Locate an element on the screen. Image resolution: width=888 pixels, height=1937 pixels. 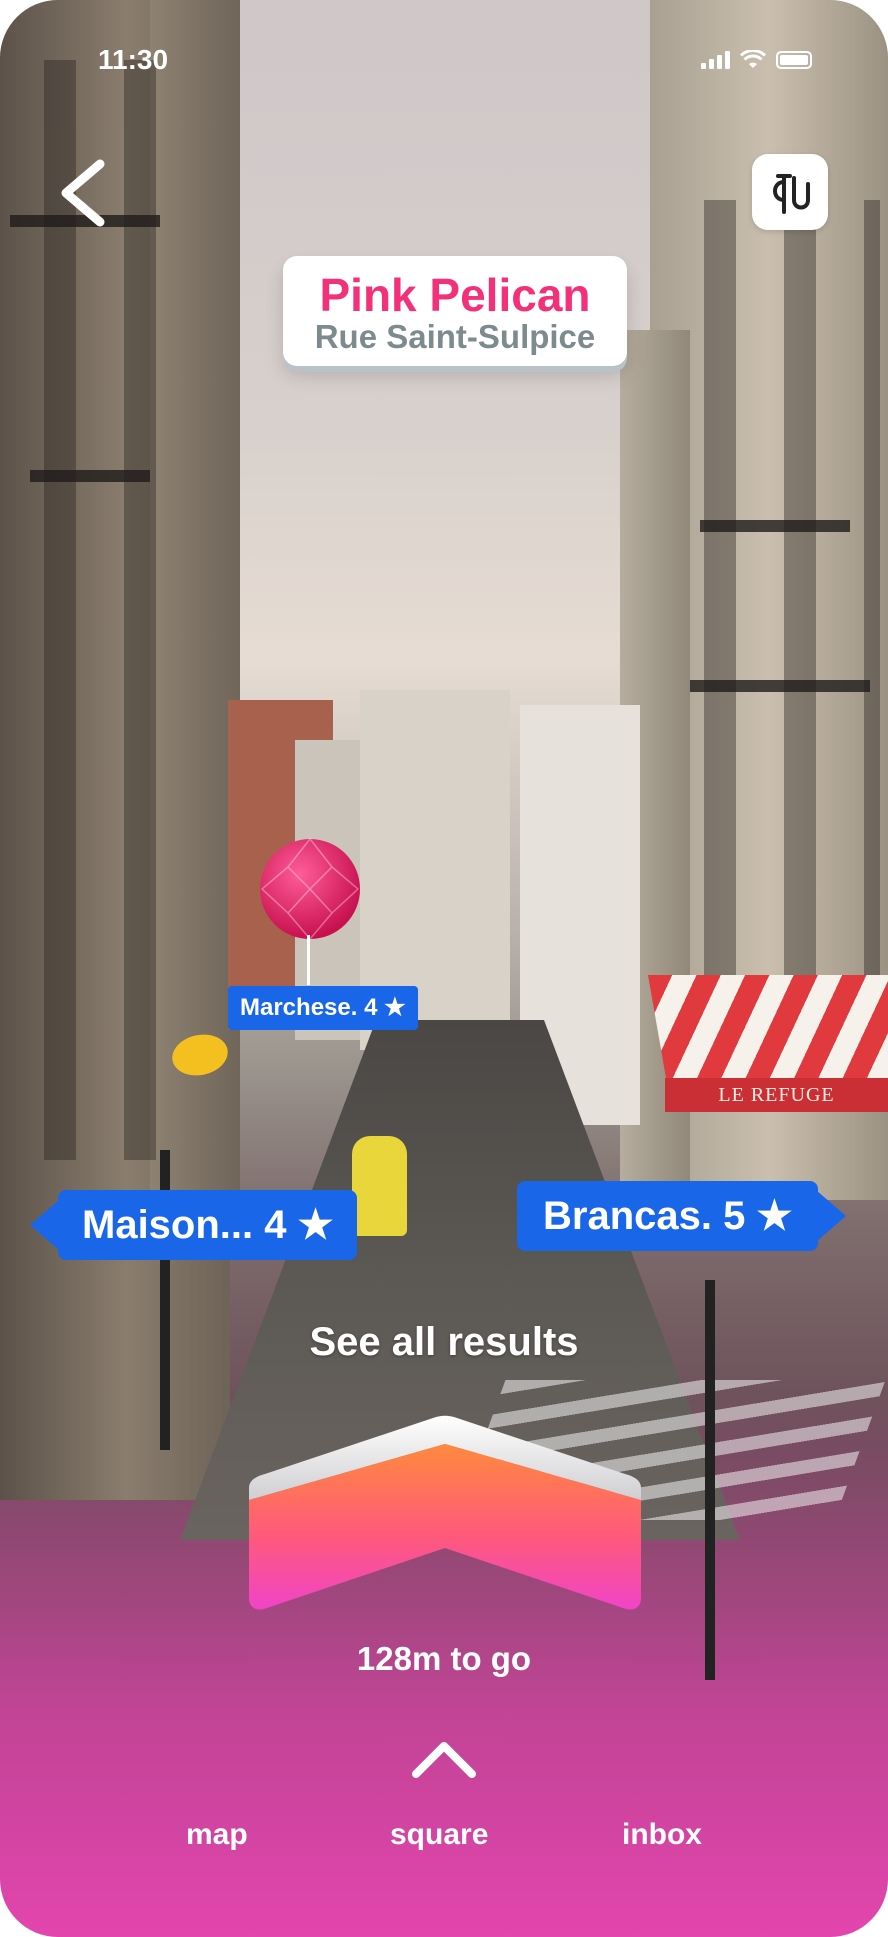
signal-icon is located at coordinates (715, 60).